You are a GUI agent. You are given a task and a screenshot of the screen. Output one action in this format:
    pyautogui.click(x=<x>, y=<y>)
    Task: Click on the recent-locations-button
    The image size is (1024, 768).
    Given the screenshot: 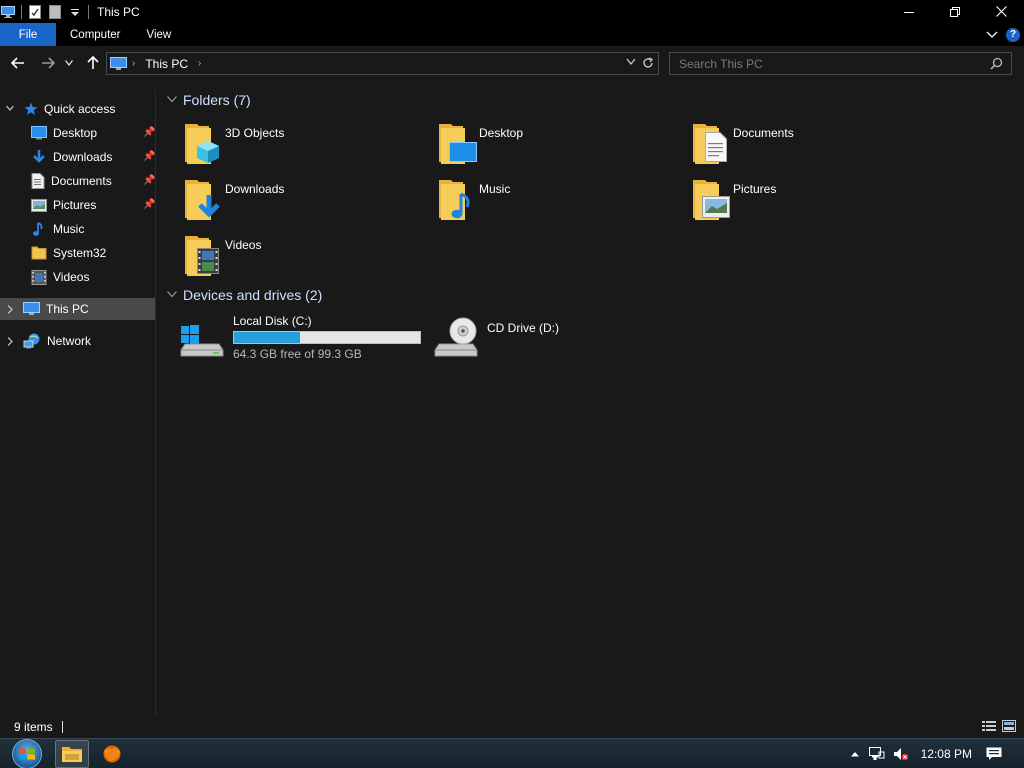 What is the action you would take?
    pyautogui.click(x=69, y=63)
    